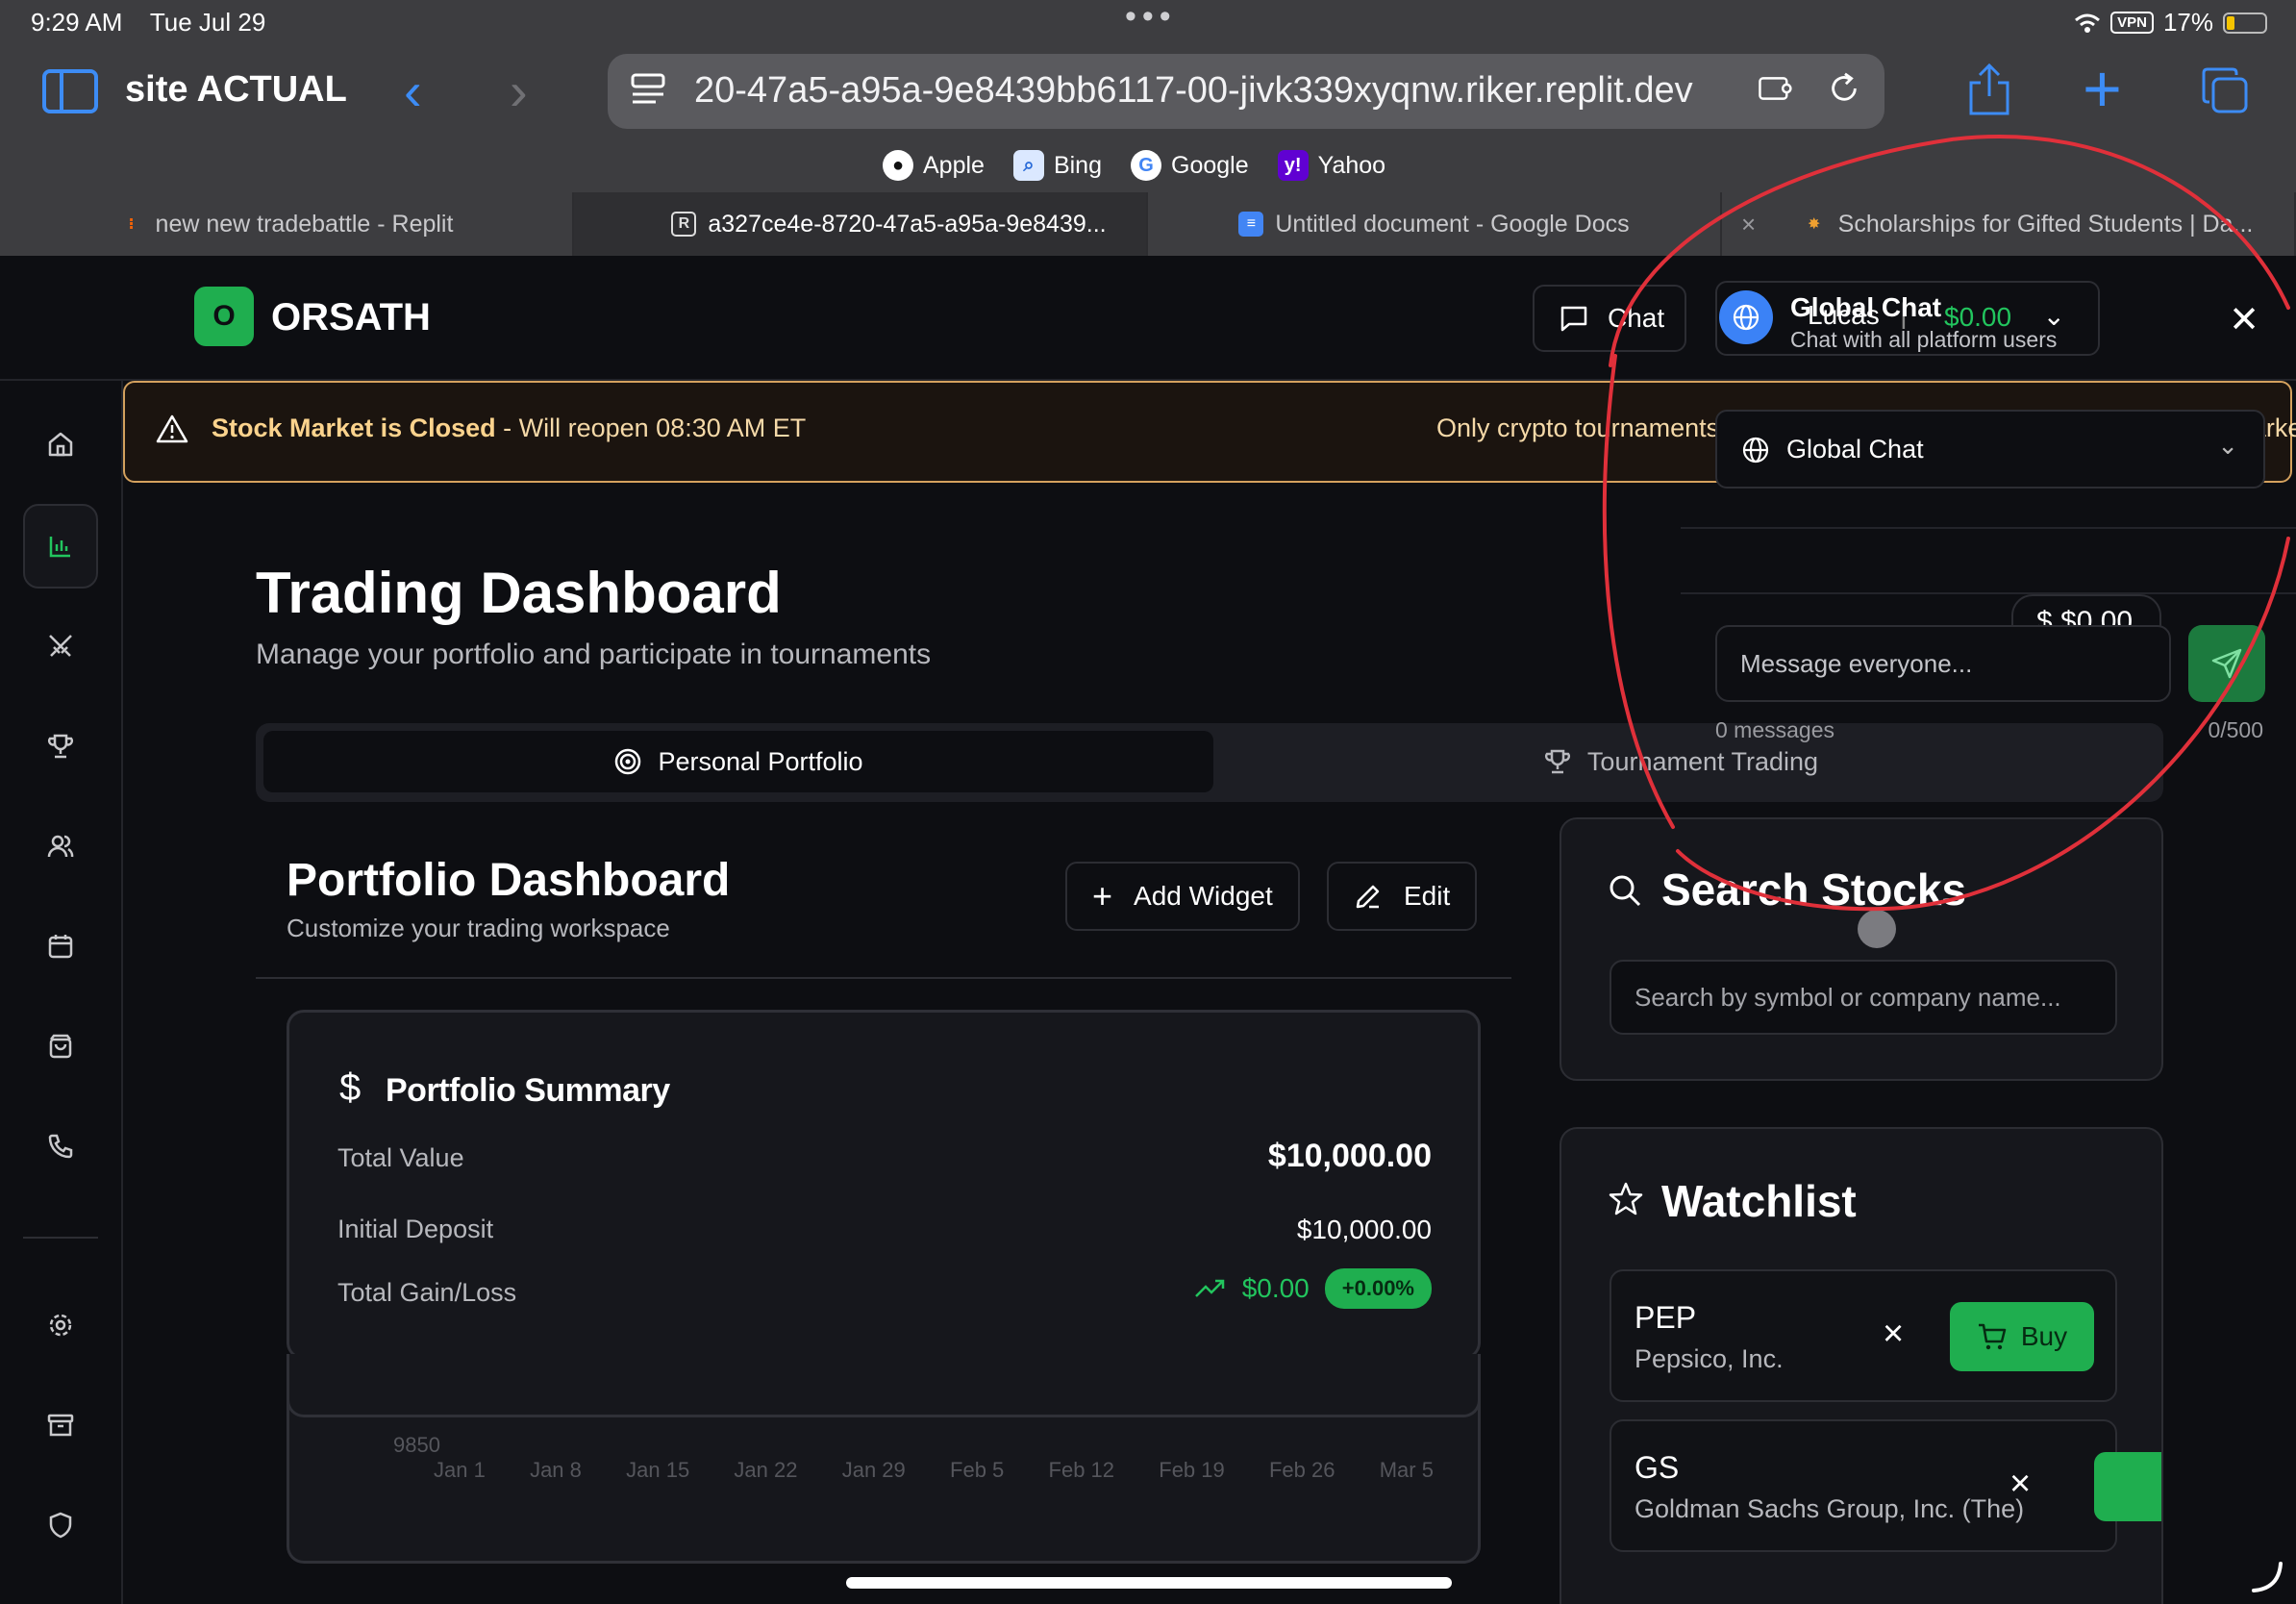 The width and height of the screenshot is (2296, 1604). What do you see at coordinates (2170, 23) in the screenshot?
I see `status-right: VPN 17%` at bounding box center [2170, 23].